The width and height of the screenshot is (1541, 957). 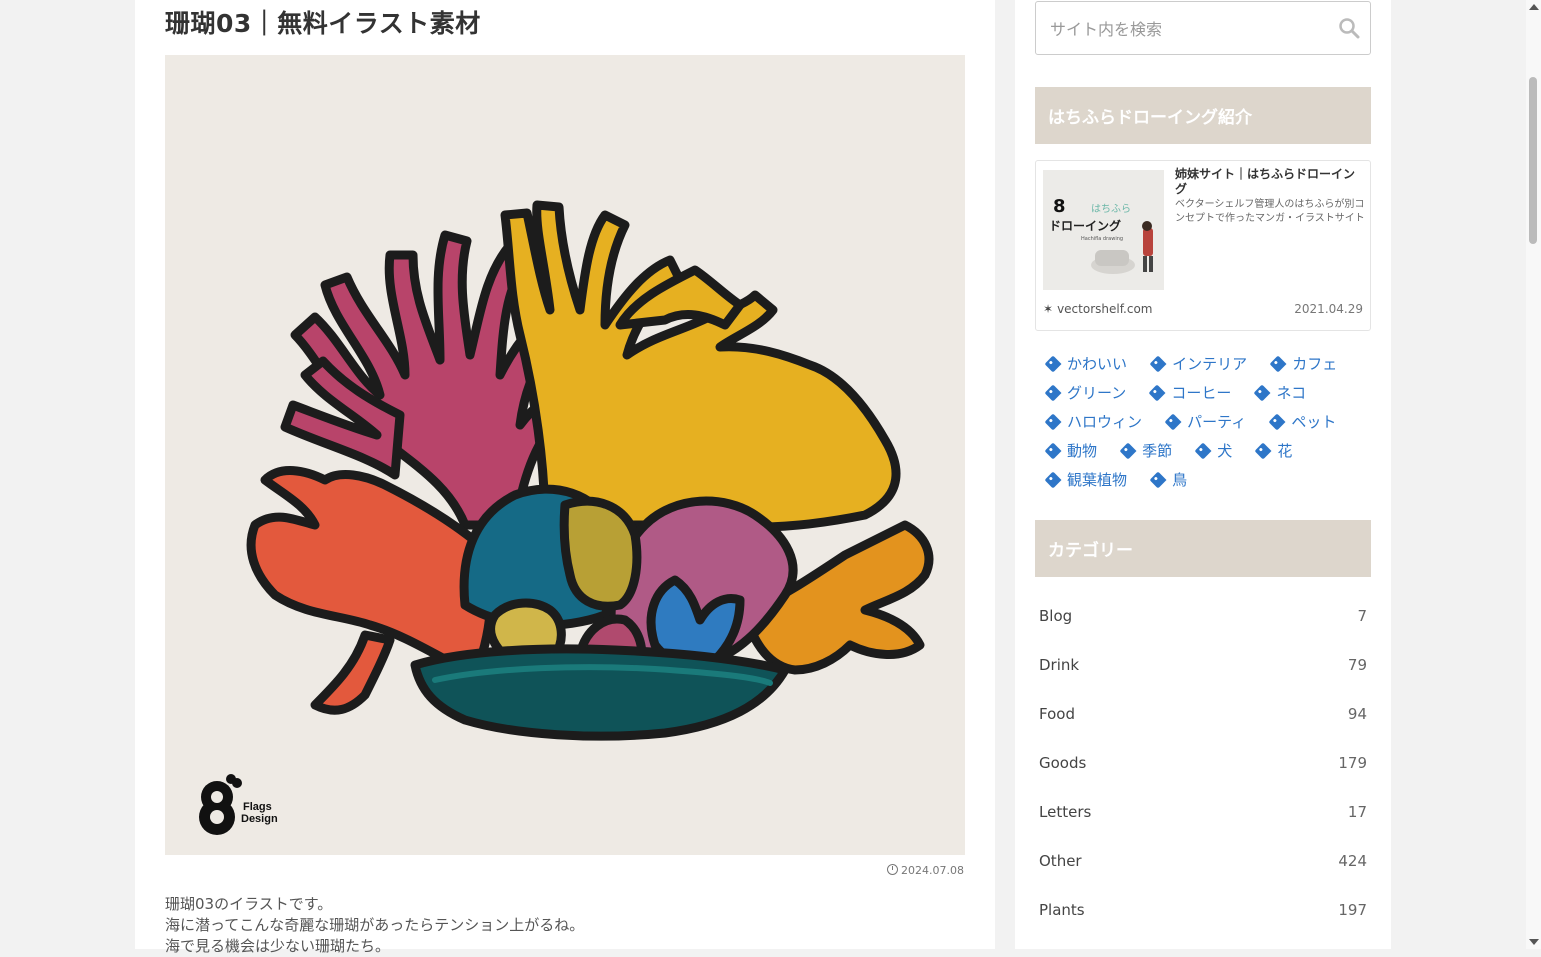 What do you see at coordinates (892, 869) in the screenshot?
I see `clock-icon` at bounding box center [892, 869].